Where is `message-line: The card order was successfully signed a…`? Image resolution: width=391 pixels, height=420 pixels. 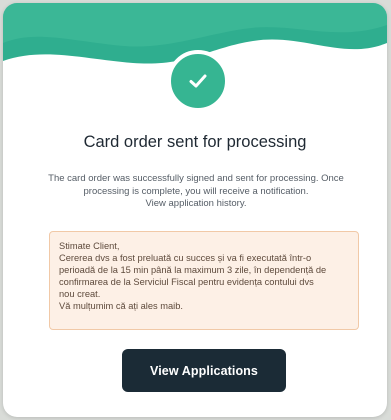
message-line: The card order was successfully signed a… is located at coordinates (196, 178).